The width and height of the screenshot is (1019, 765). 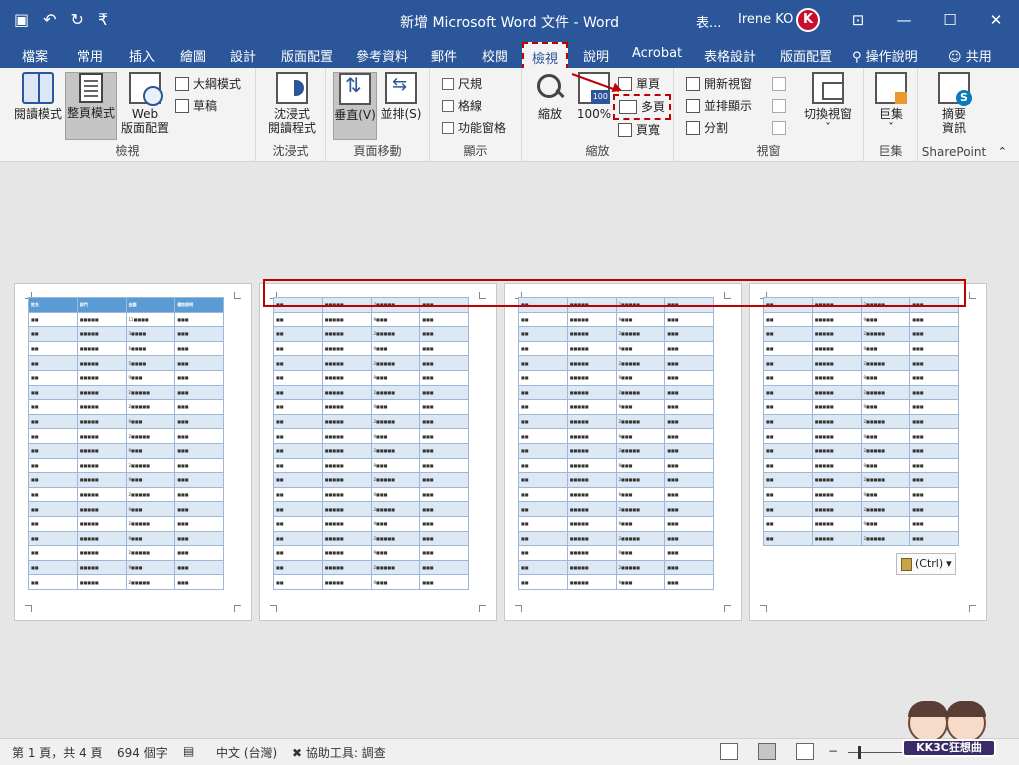 What do you see at coordinates (292, 103) in the screenshot?
I see `immersive-reader-button: 沈浸式 閱讀程式` at bounding box center [292, 103].